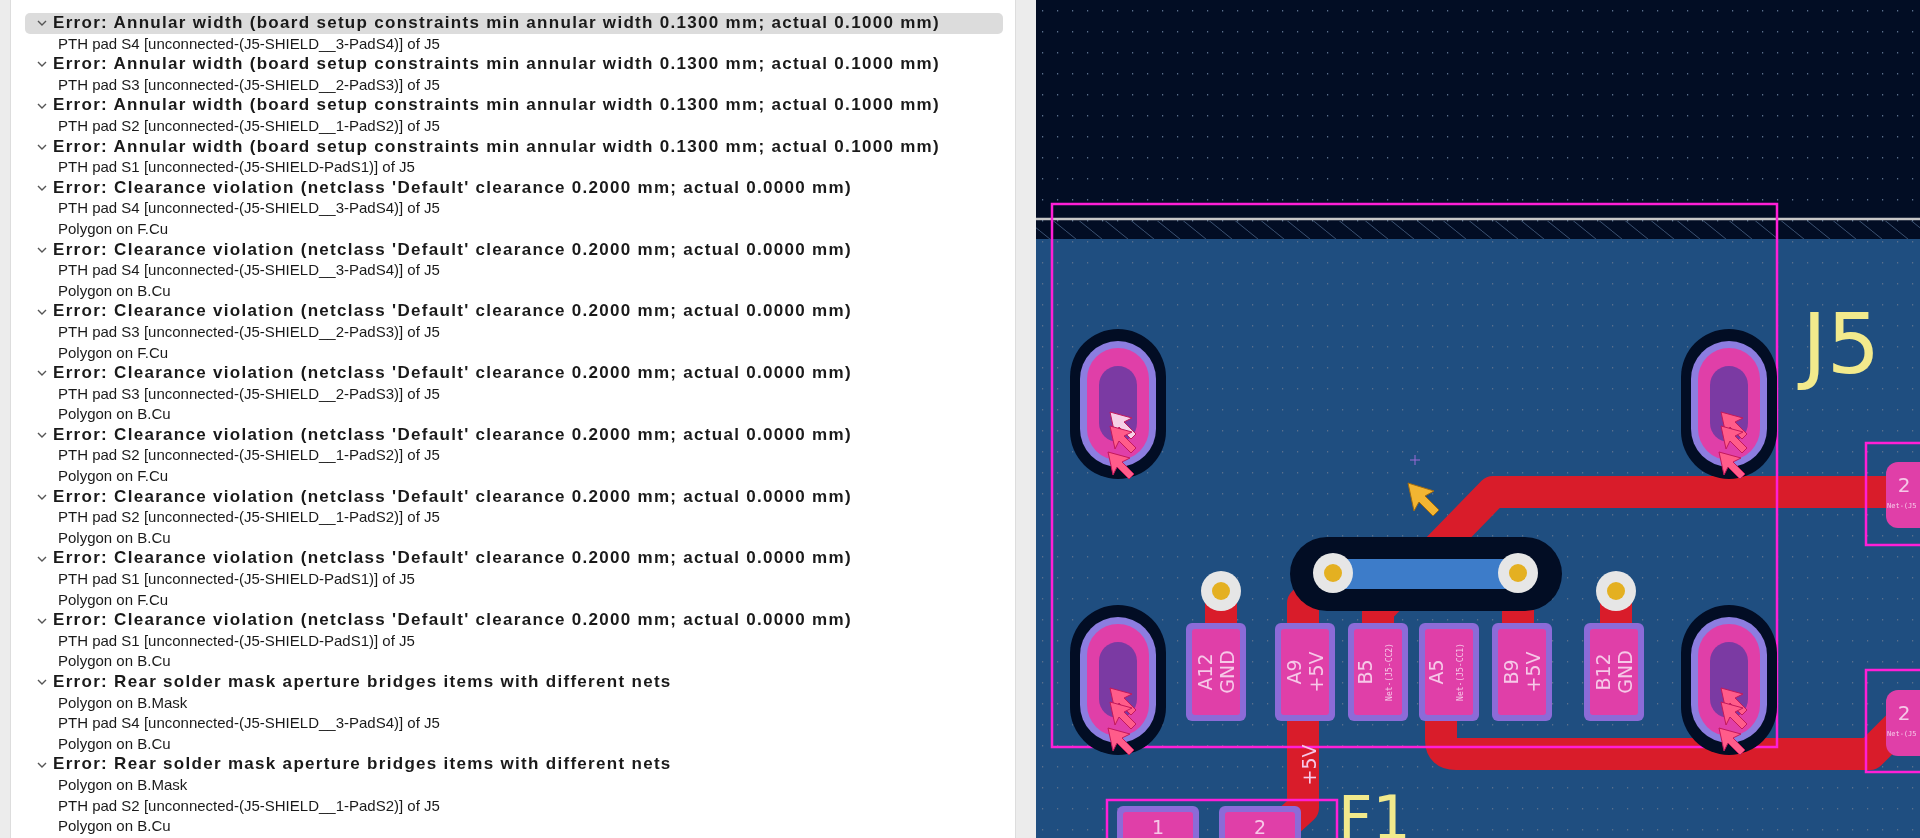 The height and width of the screenshot is (838, 1920). I want to click on pad-net-label: Net-(J5-CC2), so click(1389, 672).